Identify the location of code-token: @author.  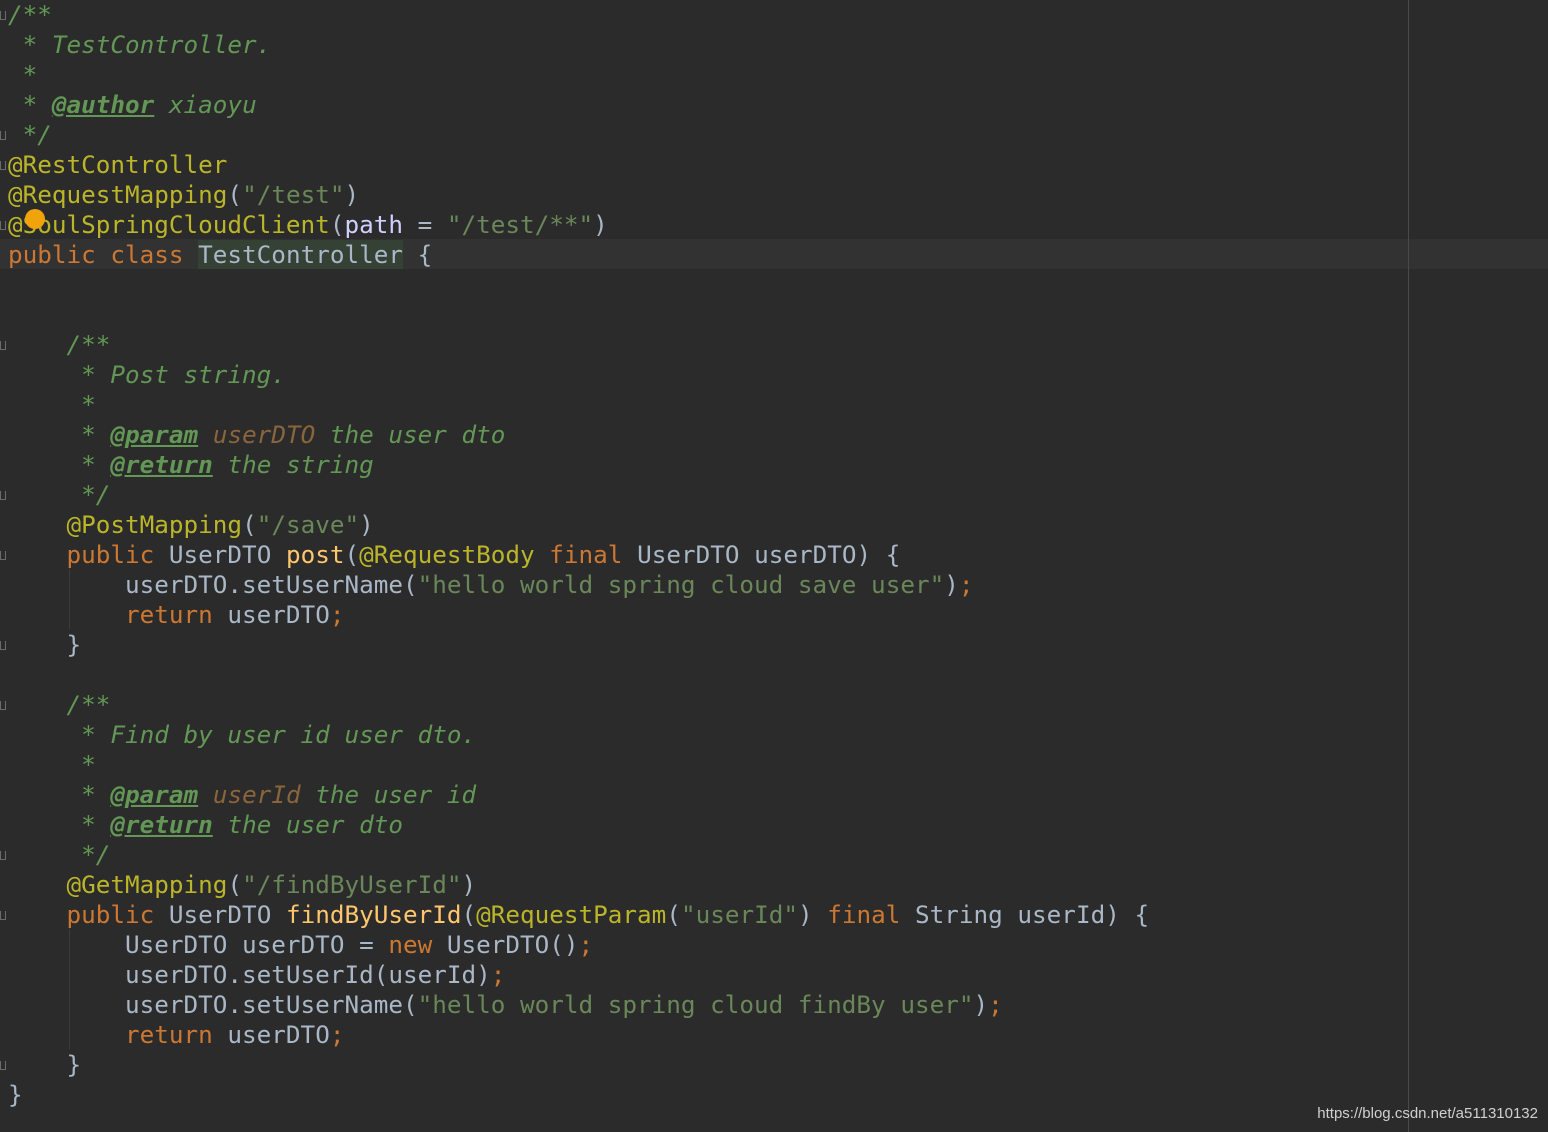
(103, 104).